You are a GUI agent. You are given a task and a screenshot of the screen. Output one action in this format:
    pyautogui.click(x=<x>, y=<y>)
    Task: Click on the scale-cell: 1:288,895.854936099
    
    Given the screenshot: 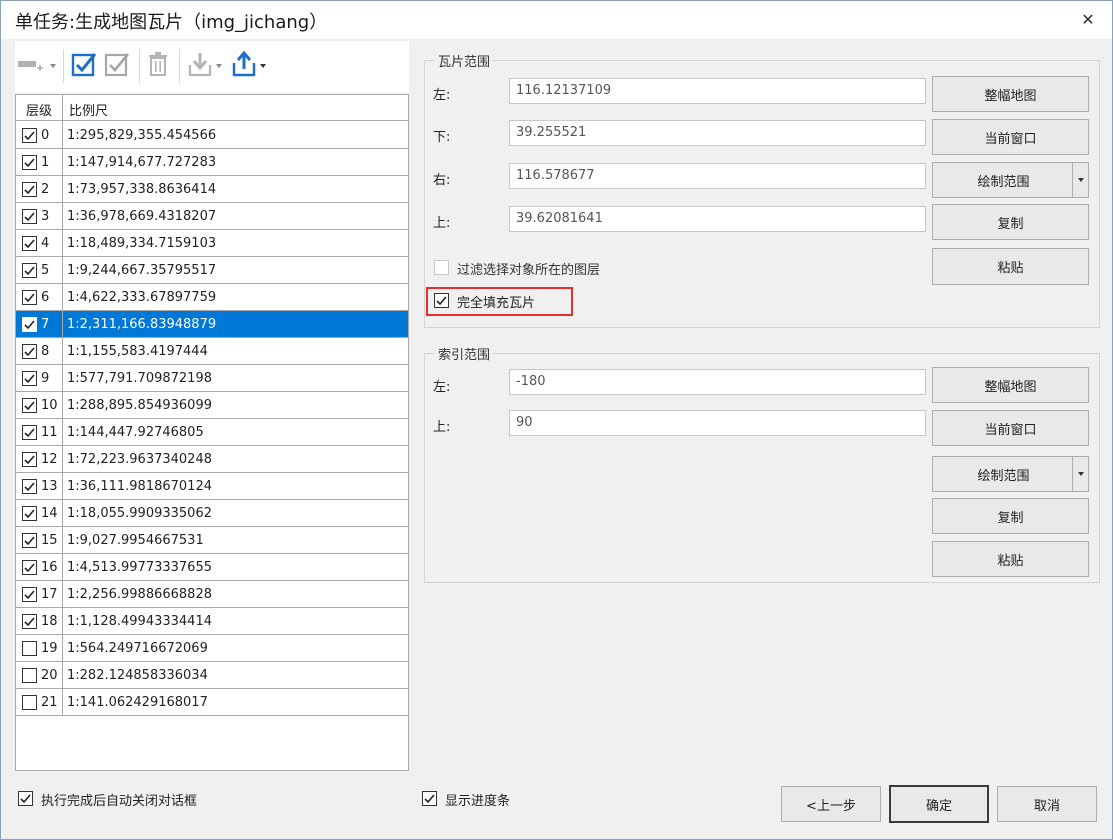 What is the action you would take?
    pyautogui.click(x=139, y=405)
    